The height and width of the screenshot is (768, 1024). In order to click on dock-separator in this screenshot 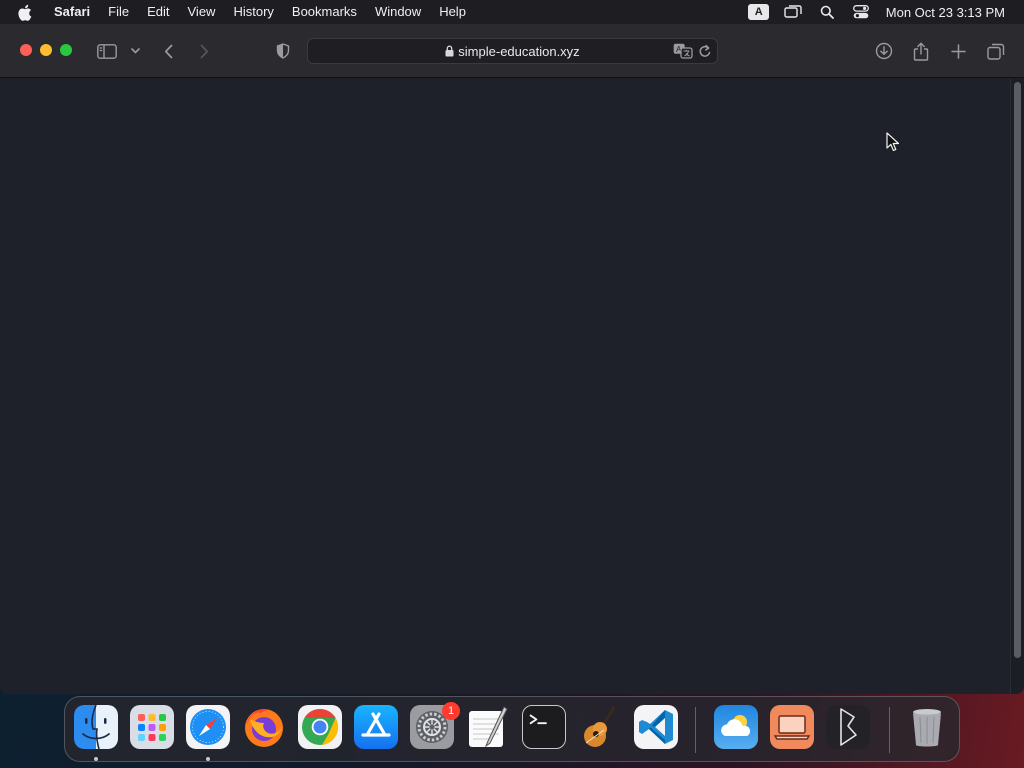, I will do `click(695, 730)`.